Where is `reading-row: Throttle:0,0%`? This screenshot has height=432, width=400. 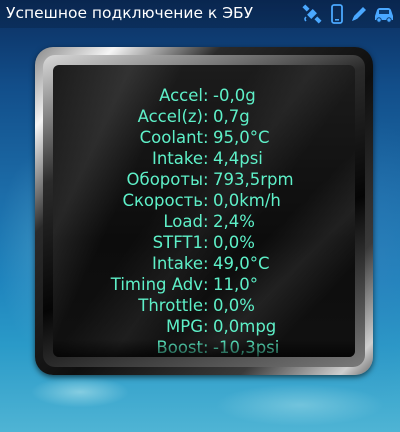
reading-row: Throttle:0,0% is located at coordinates (204, 305).